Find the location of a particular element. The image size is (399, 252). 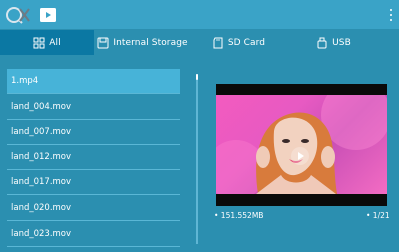

file-item-land-012: land_012.mov is located at coordinates (93, 157).